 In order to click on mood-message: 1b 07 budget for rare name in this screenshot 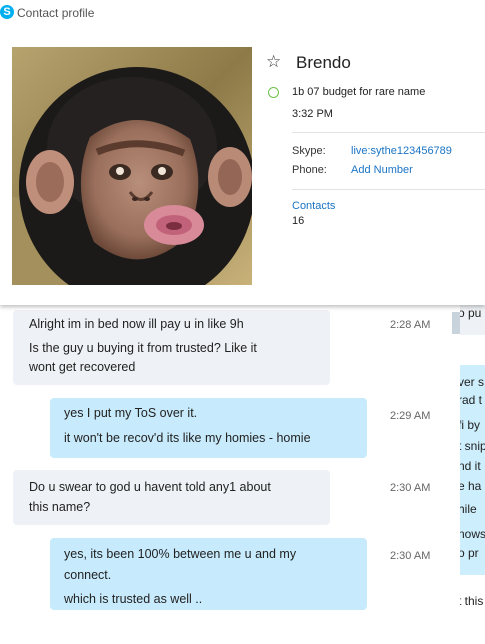, I will do `click(359, 92)`.